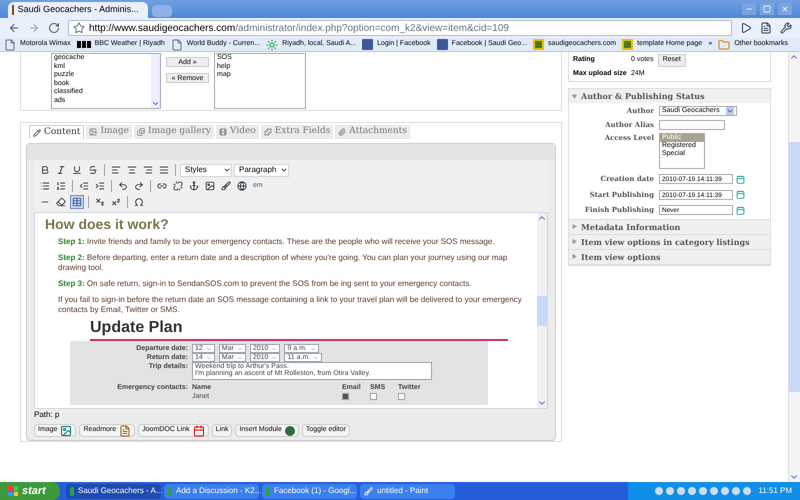  Describe the element at coordinates (46, 415) in the screenshot. I see `path-text: Path: p` at that location.